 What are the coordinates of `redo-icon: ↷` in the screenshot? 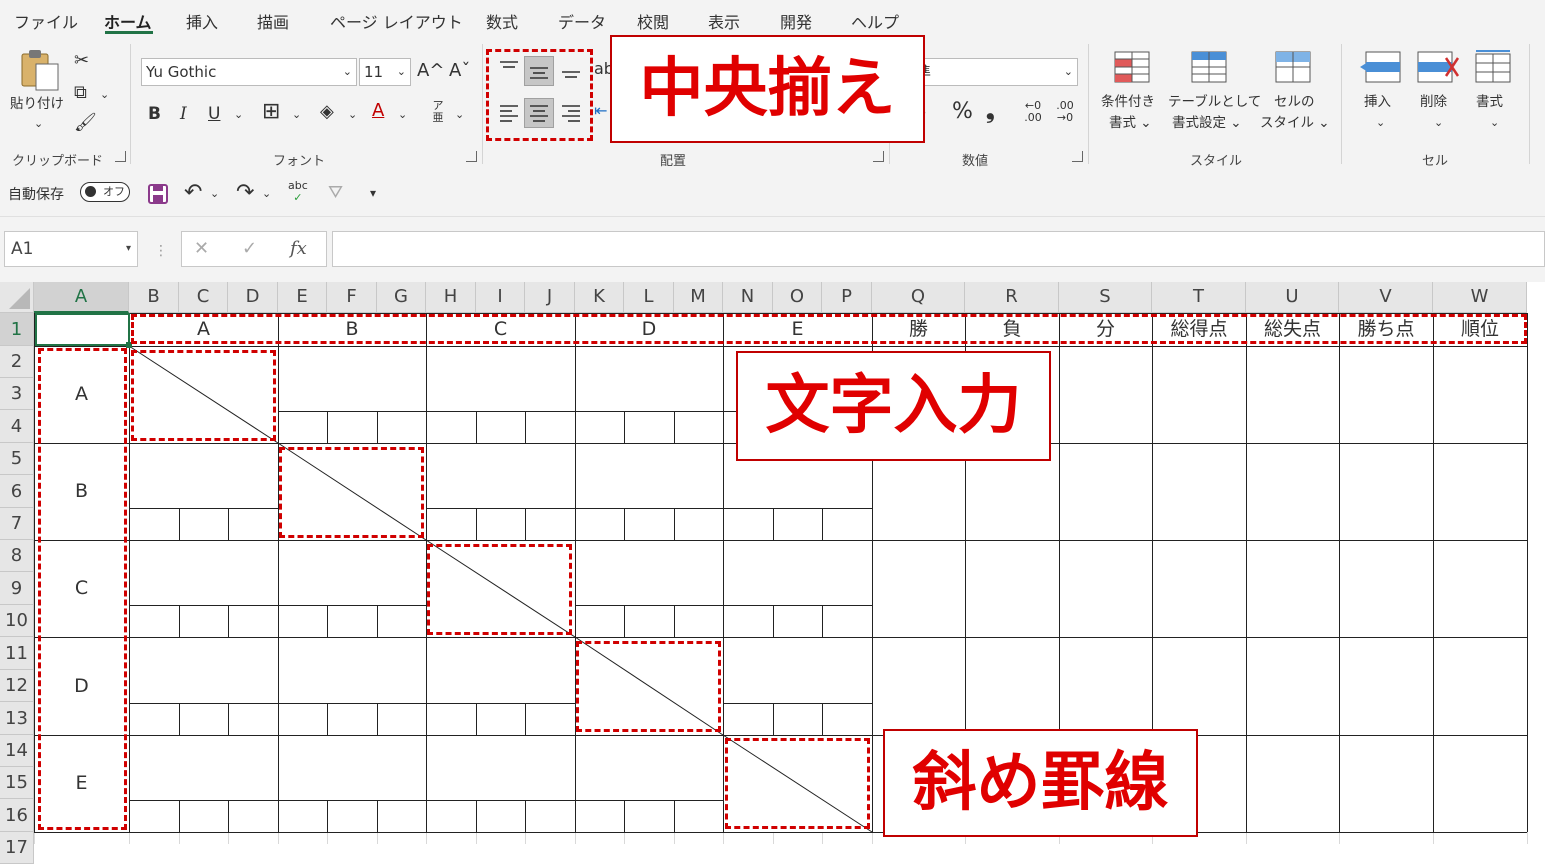 It's located at (245, 193).